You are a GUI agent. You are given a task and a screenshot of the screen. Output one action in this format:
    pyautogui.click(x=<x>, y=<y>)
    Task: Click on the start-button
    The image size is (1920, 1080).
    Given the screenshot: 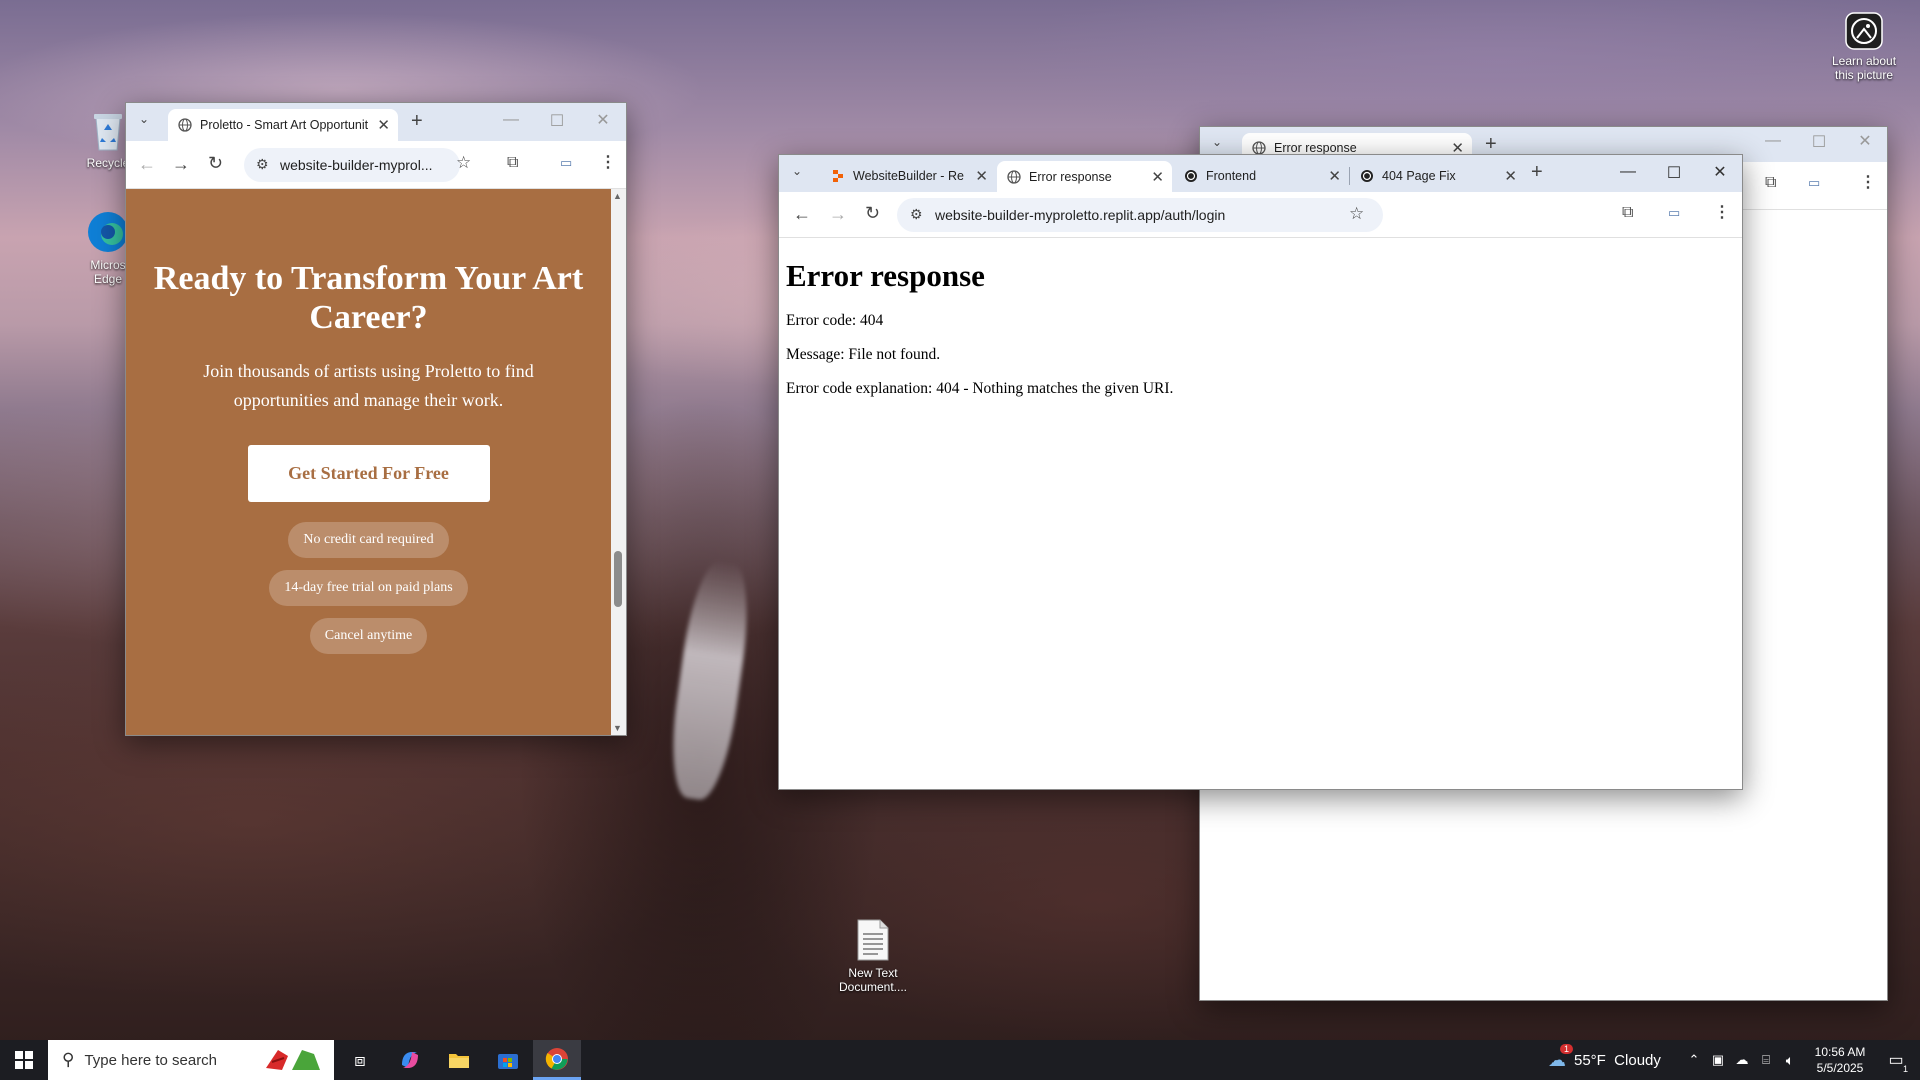 What is the action you would take?
    pyautogui.click(x=24, y=1060)
    